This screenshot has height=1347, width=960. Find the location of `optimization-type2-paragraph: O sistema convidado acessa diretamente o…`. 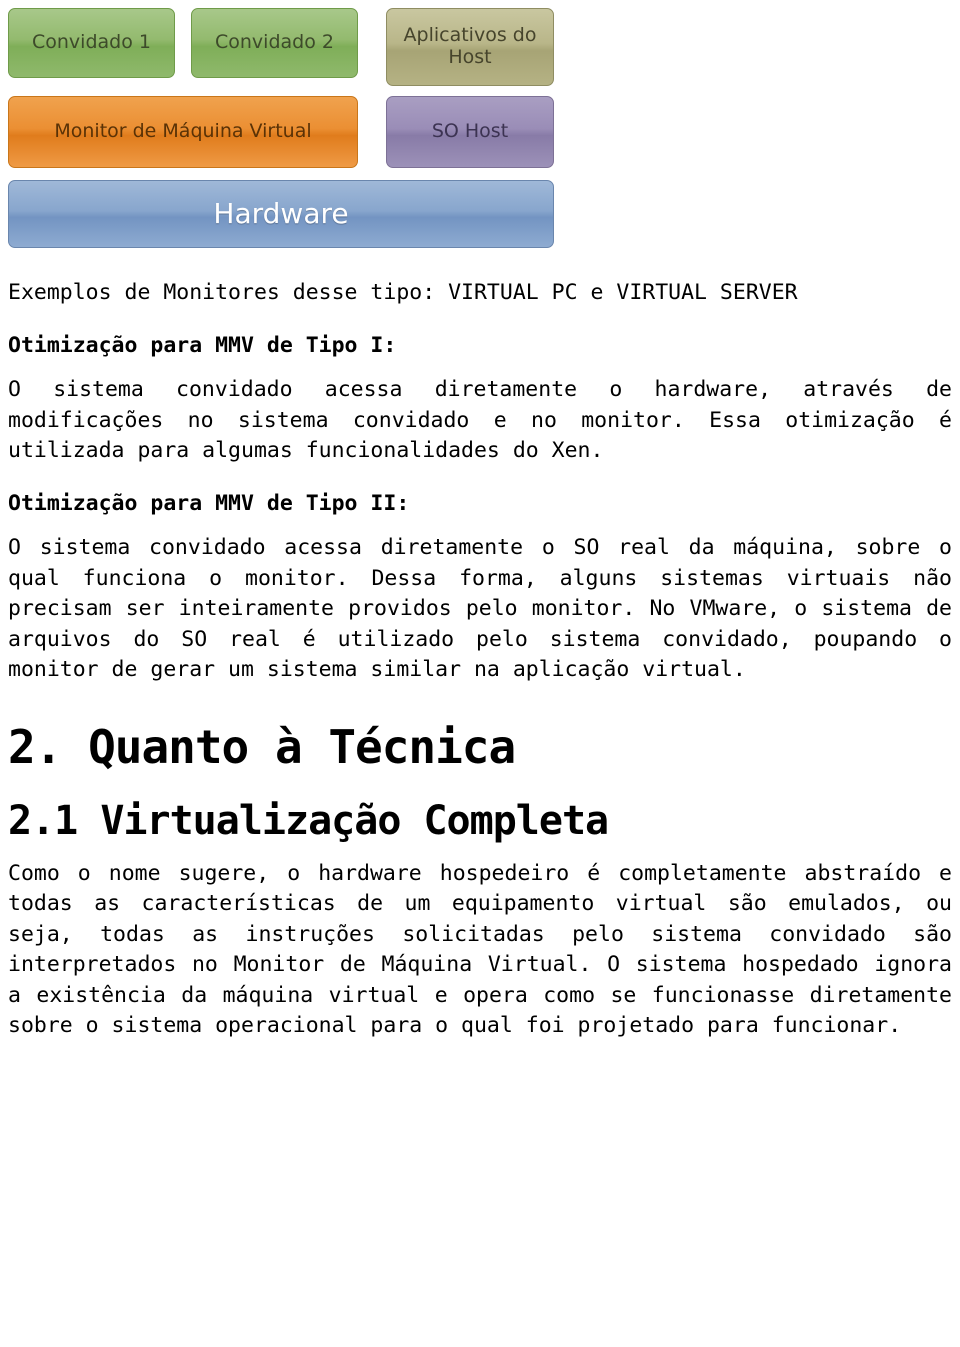

optimization-type2-paragraph: O sistema convidado acessa diretamente o… is located at coordinates (480, 609).